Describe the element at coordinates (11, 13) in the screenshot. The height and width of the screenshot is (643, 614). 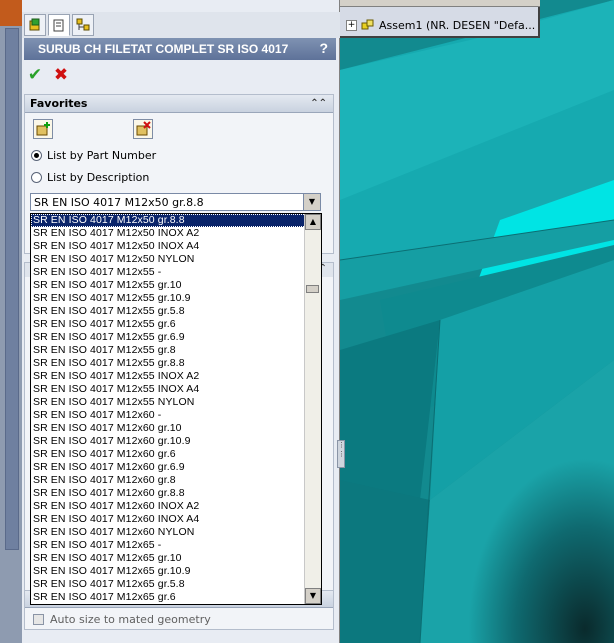
I see `orange-tab` at that location.